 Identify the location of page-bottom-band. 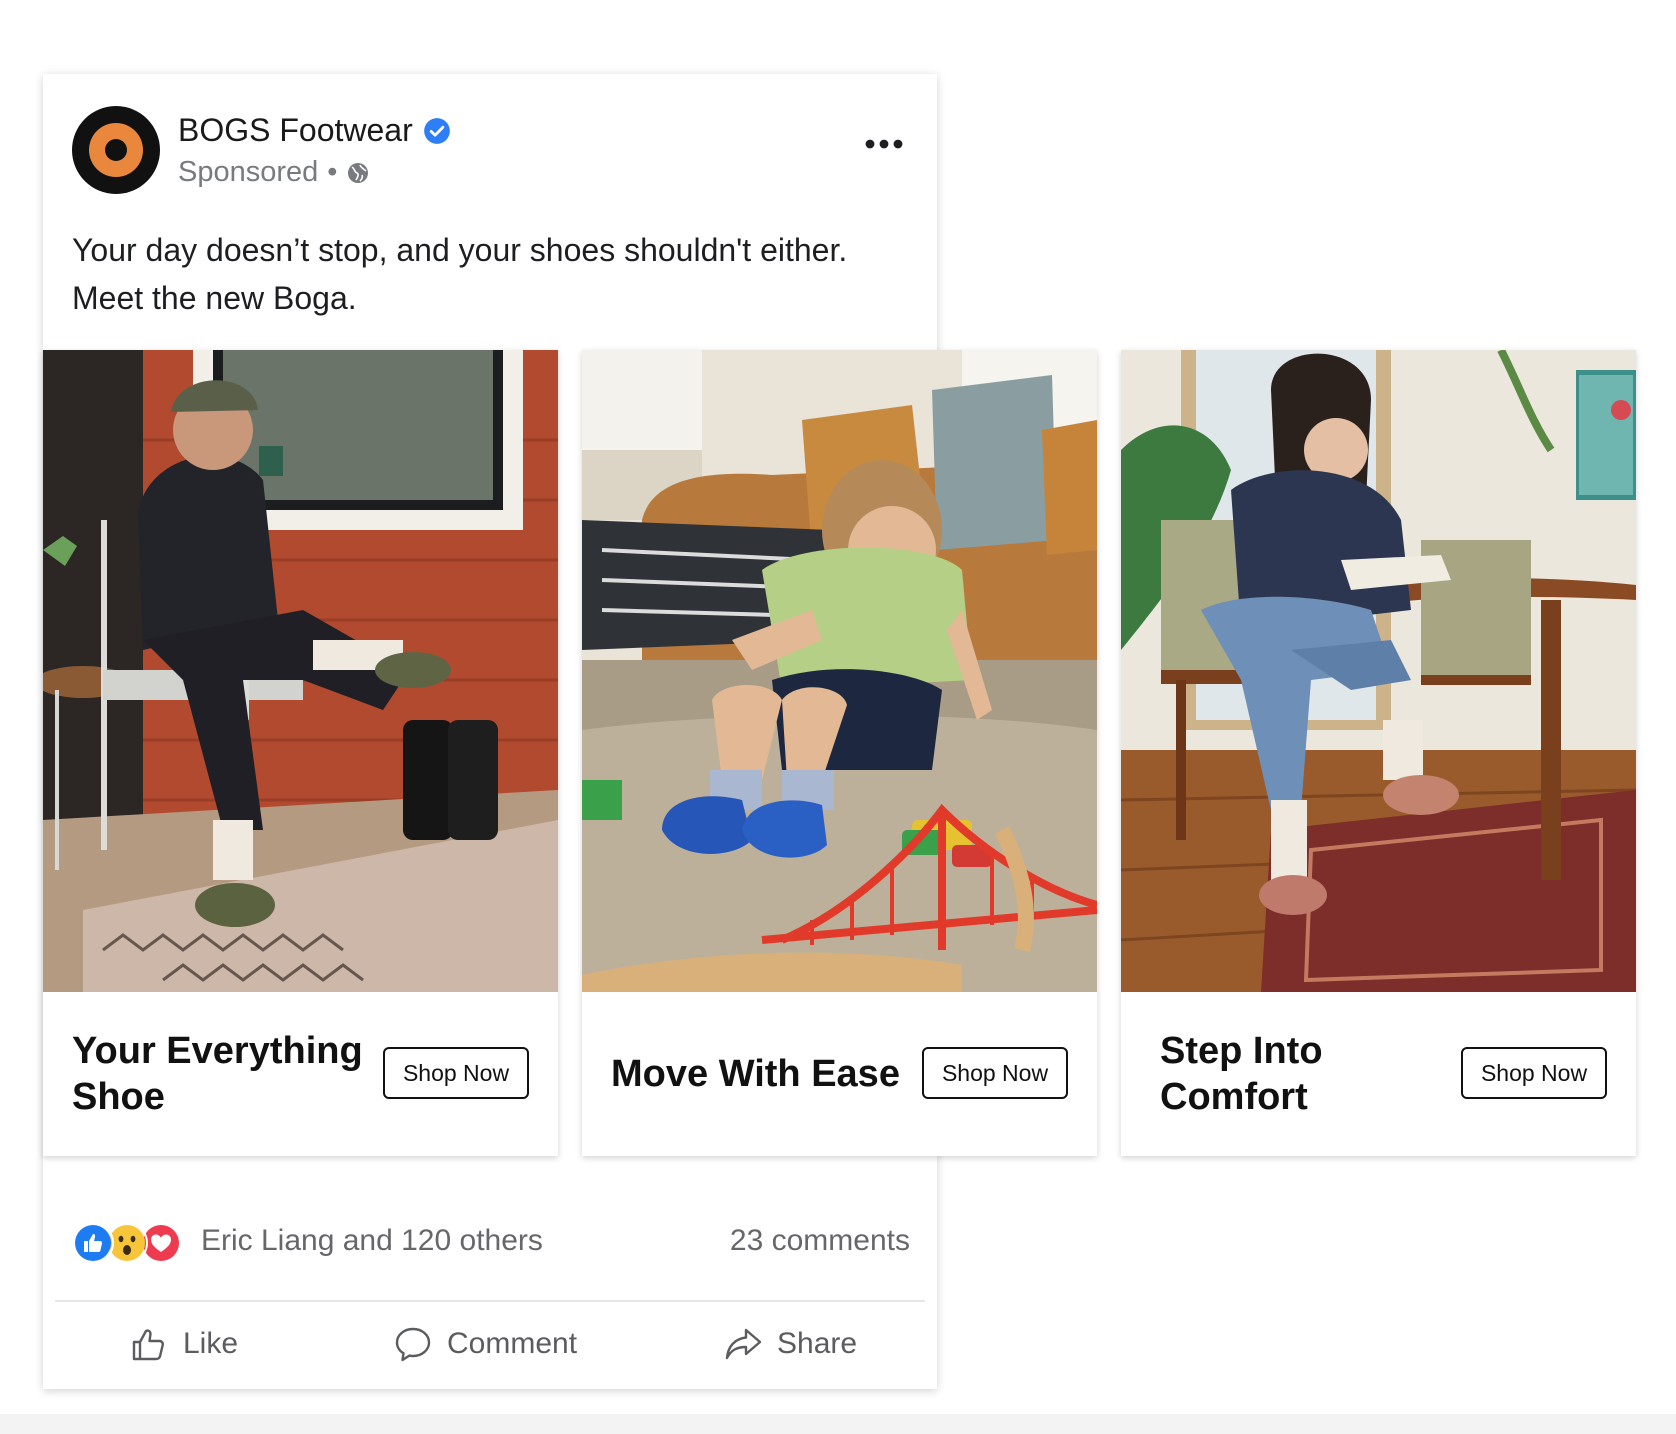
(838, 1424).